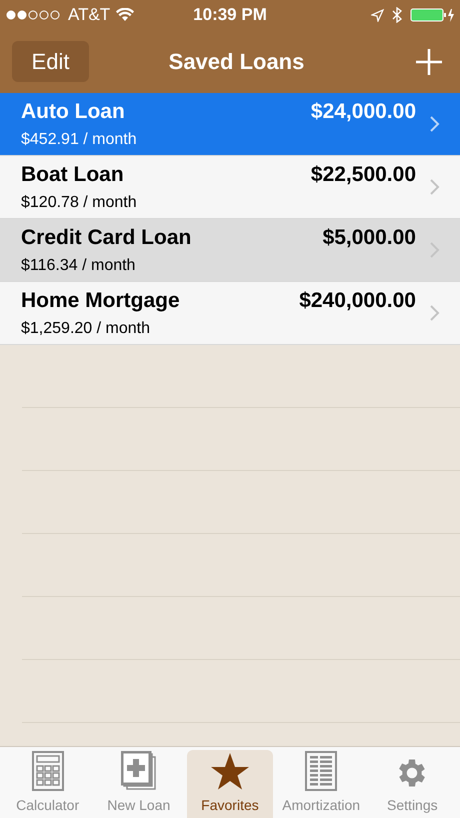  What do you see at coordinates (86, 328) in the screenshot?
I see `loan-payment: $1,259.20 / month` at bounding box center [86, 328].